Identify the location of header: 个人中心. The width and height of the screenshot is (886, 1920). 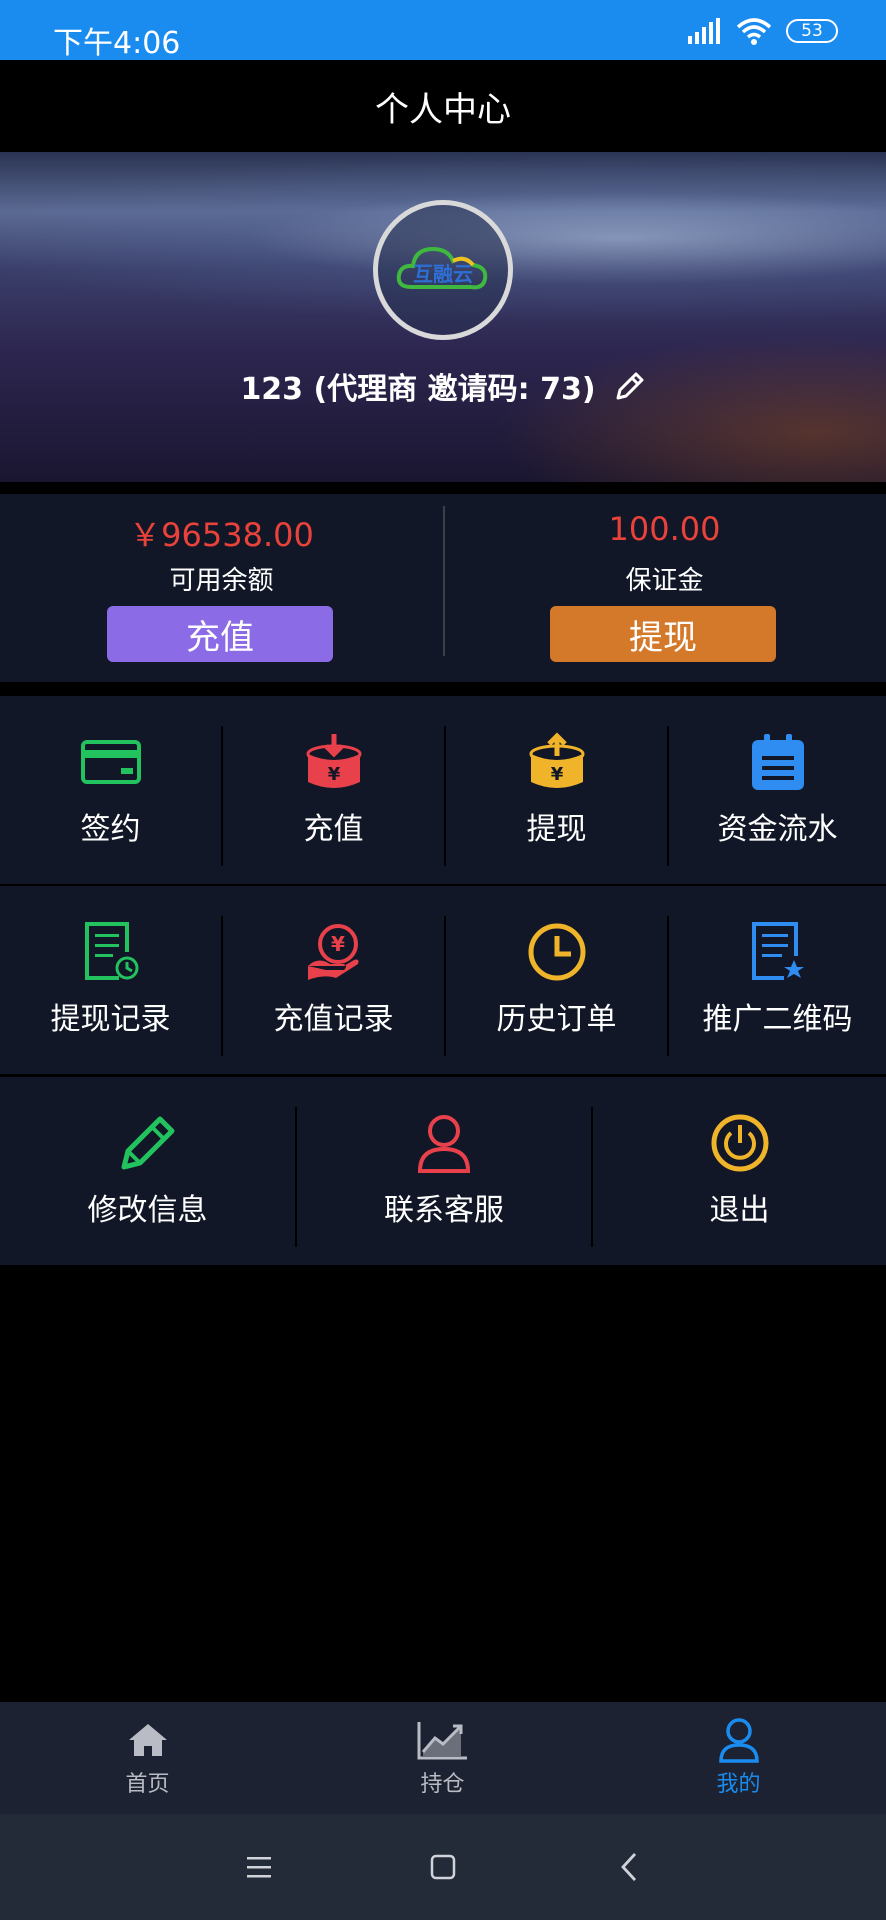
(443, 106).